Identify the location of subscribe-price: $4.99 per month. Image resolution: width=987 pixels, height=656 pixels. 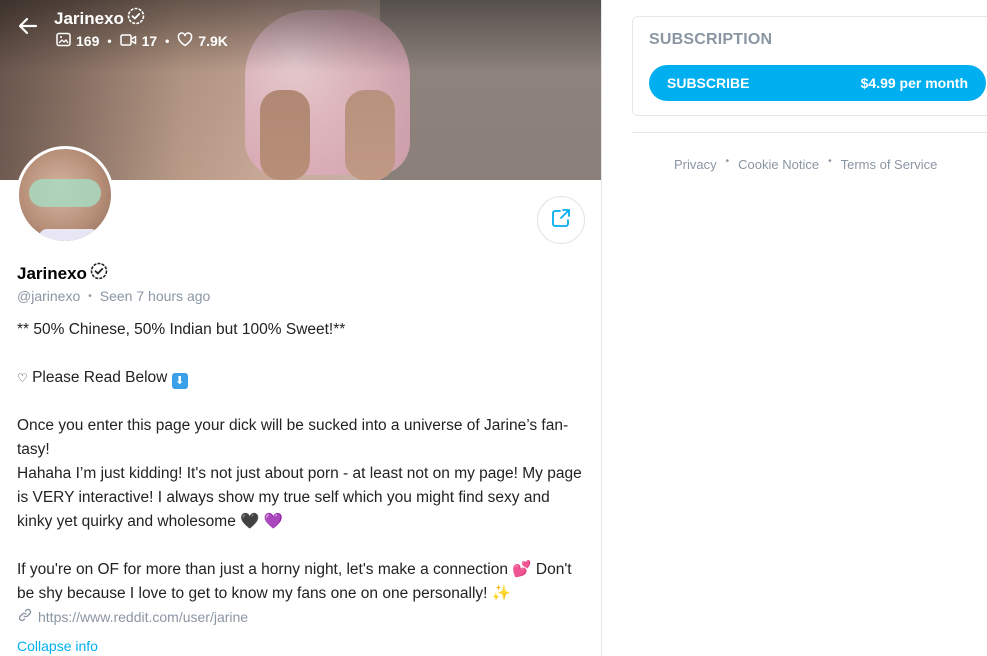
(914, 83).